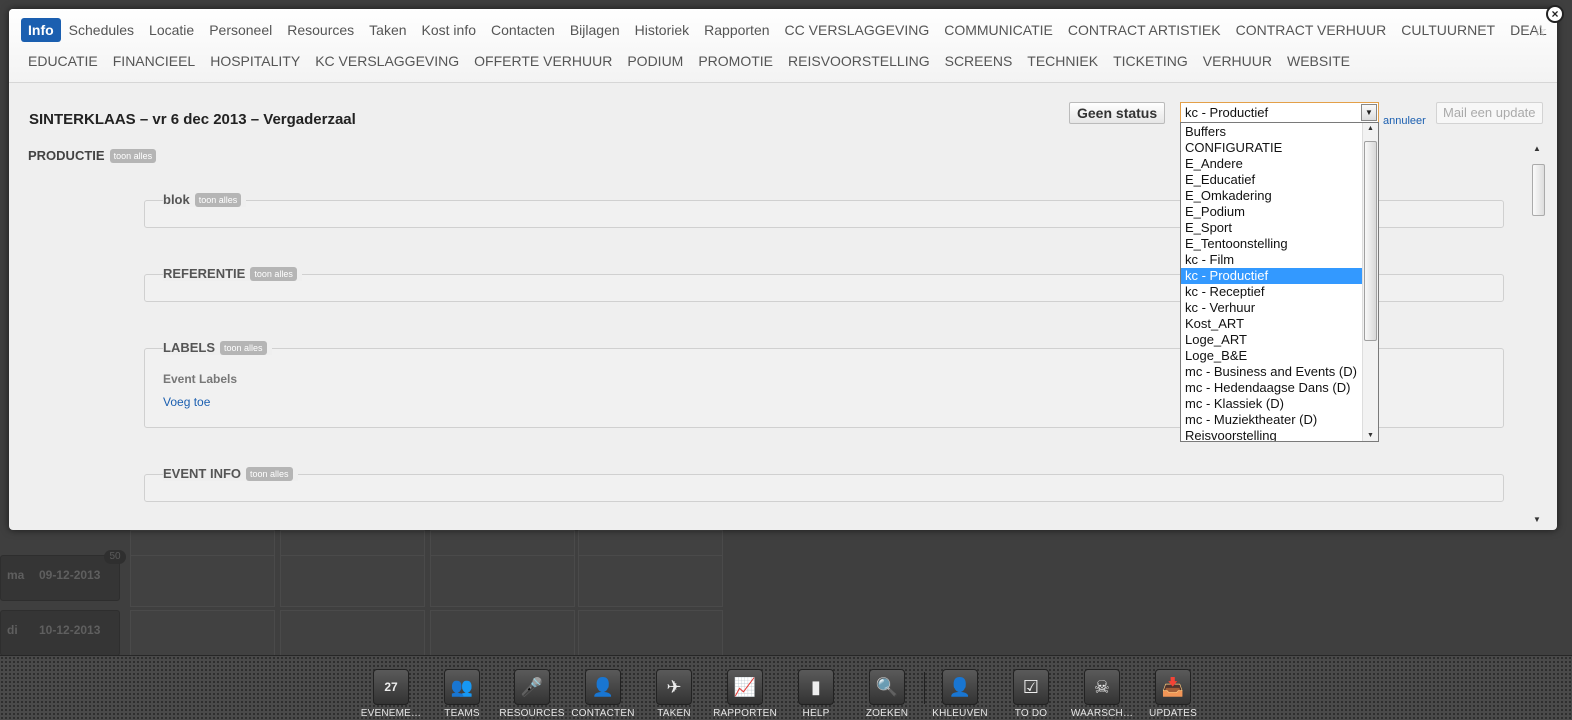 This screenshot has height=720, width=1572. I want to click on dock-label: KHLEUVEN, so click(960, 713).